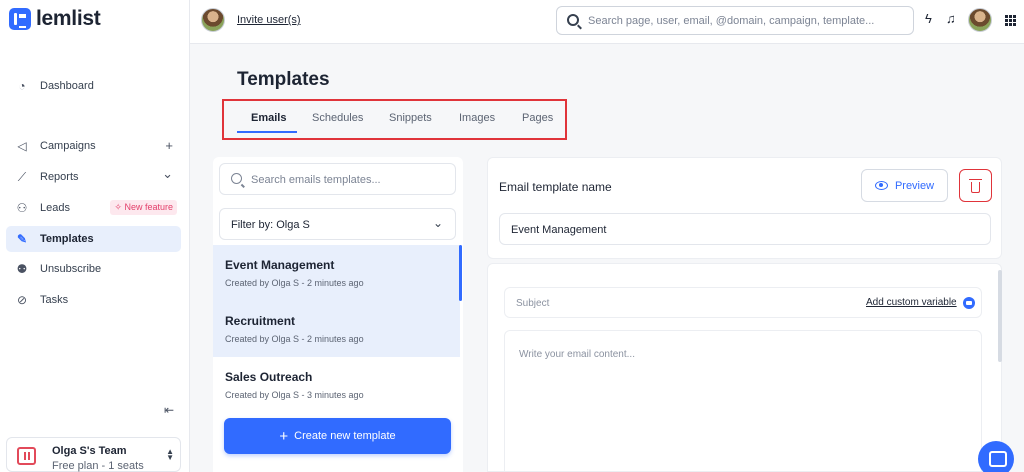 The height and width of the screenshot is (472, 1024). What do you see at coordinates (89, 451) in the screenshot?
I see `team-name: Olga S's Team` at bounding box center [89, 451].